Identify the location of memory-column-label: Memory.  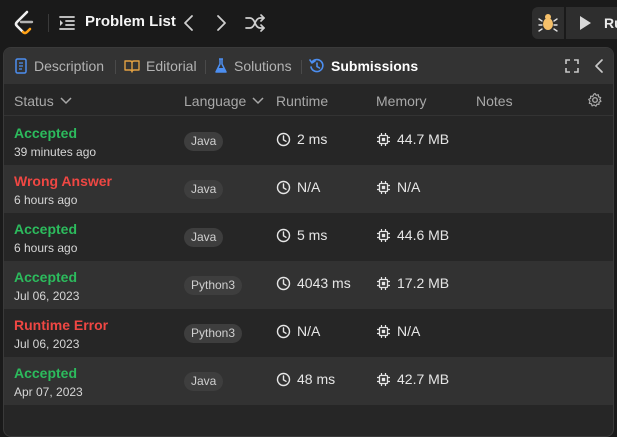
(401, 101).